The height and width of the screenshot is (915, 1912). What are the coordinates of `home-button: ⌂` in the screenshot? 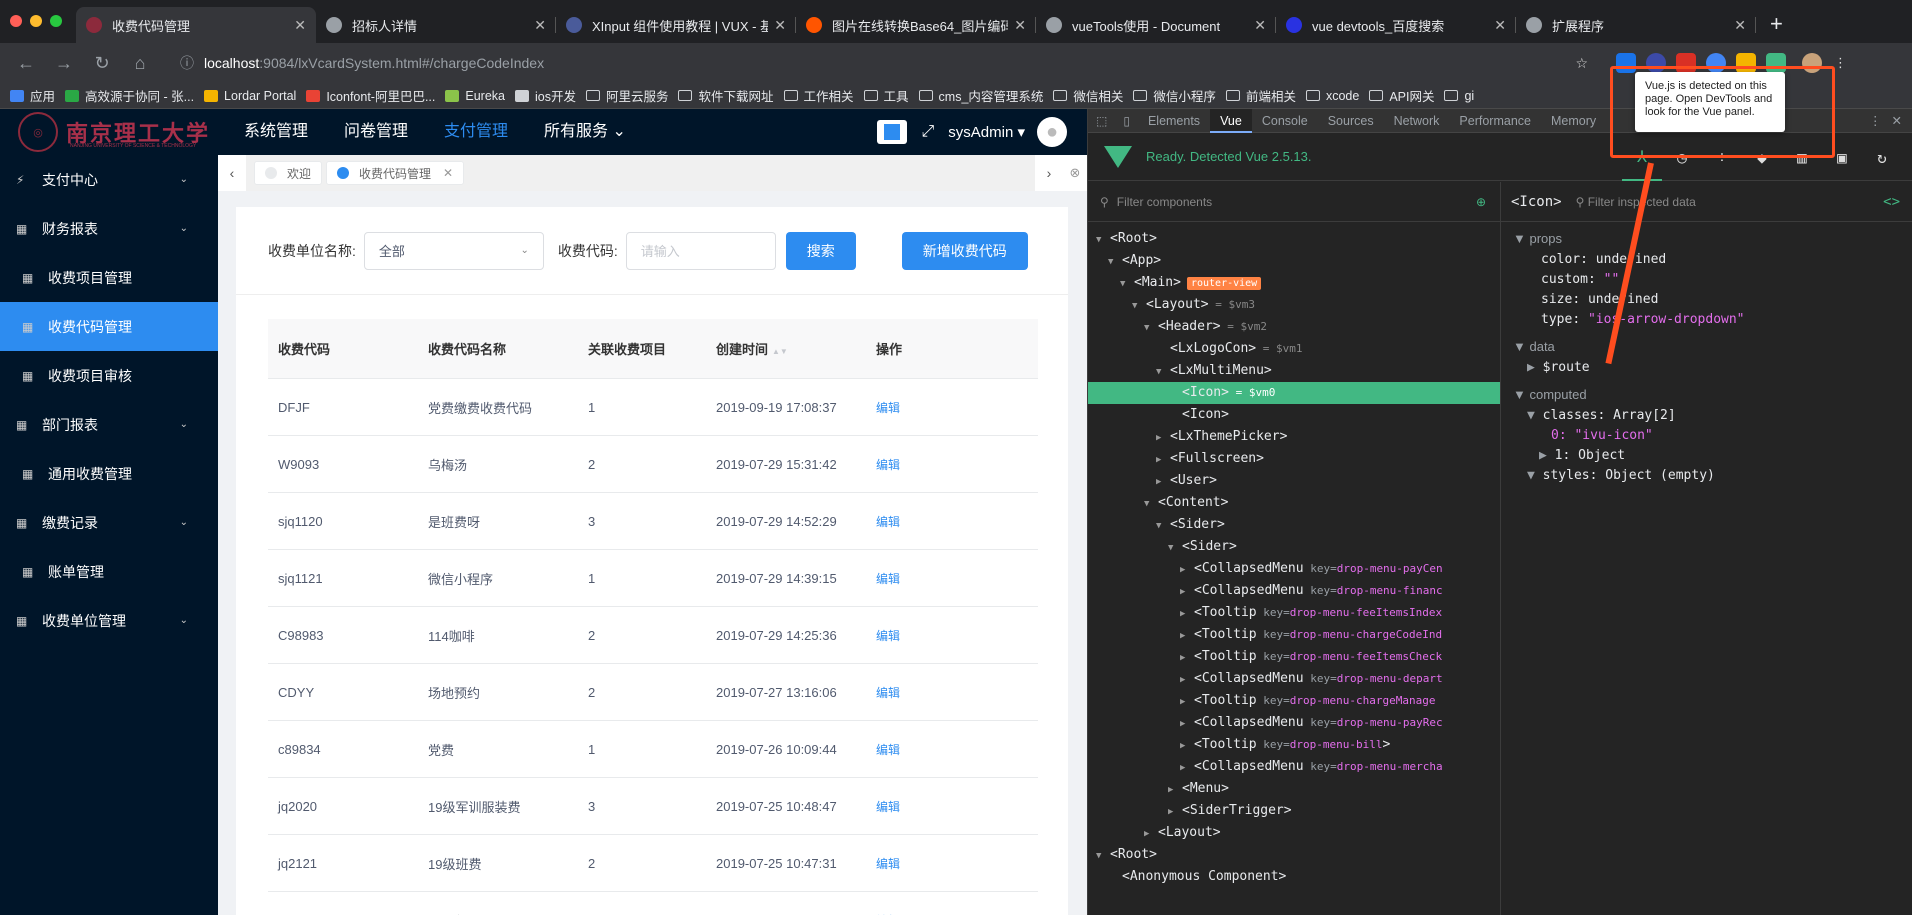 It's located at (140, 63).